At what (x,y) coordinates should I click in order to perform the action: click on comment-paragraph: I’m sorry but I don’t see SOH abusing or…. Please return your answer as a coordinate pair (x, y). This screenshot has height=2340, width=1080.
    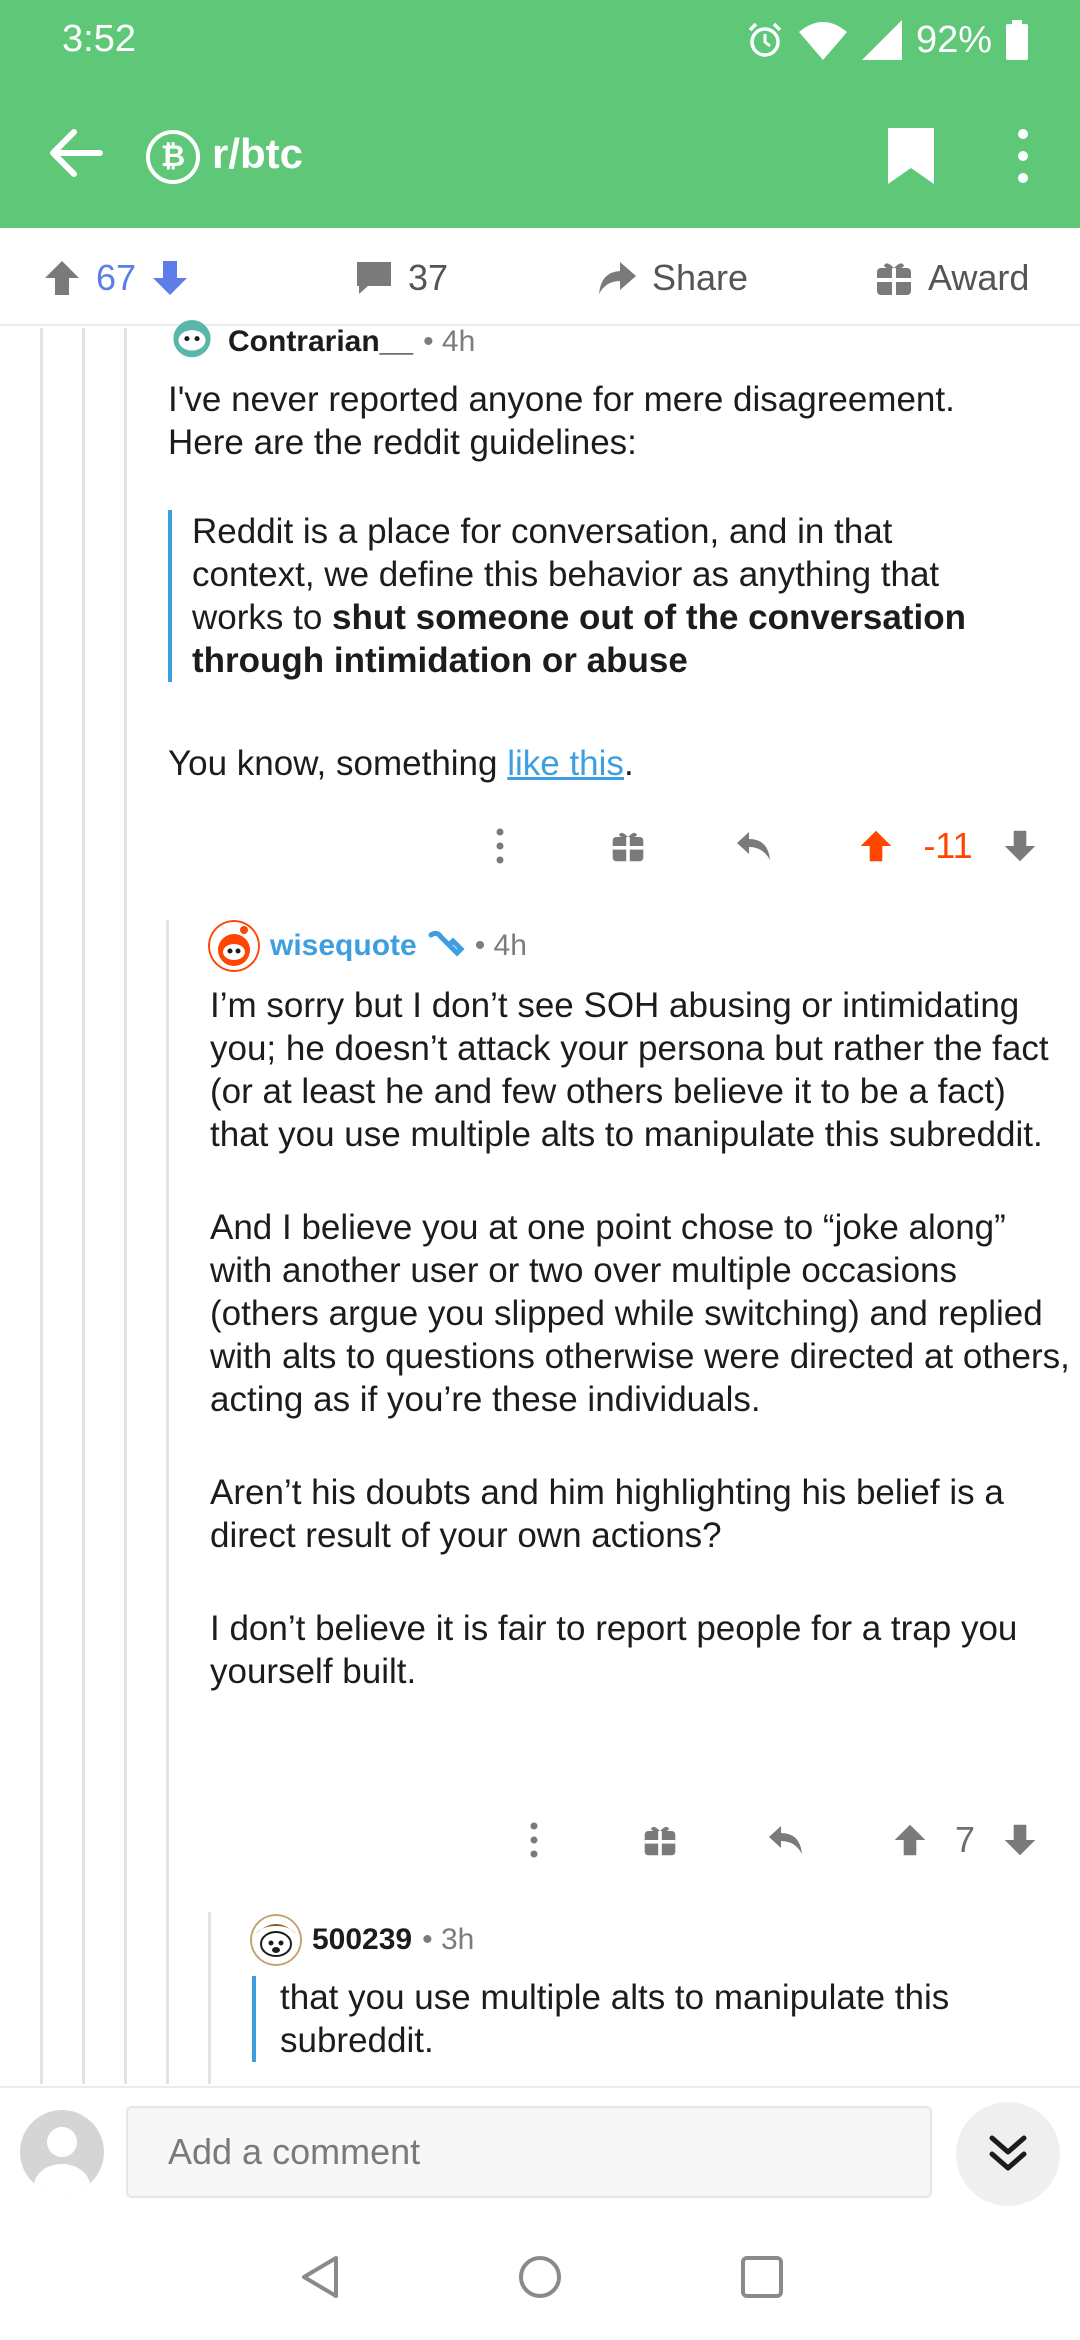
    Looking at the image, I should click on (629, 1070).